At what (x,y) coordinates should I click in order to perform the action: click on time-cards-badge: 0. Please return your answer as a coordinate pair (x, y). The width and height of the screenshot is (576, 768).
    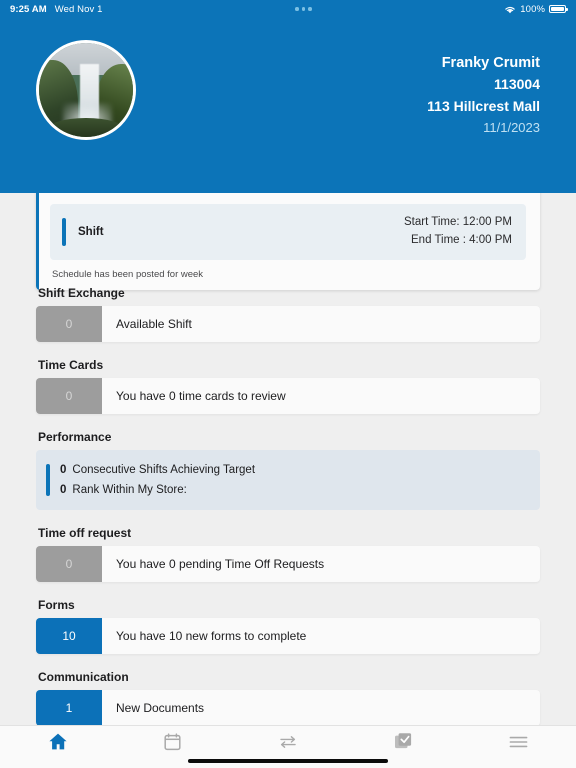
    Looking at the image, I should click on (69, 396).